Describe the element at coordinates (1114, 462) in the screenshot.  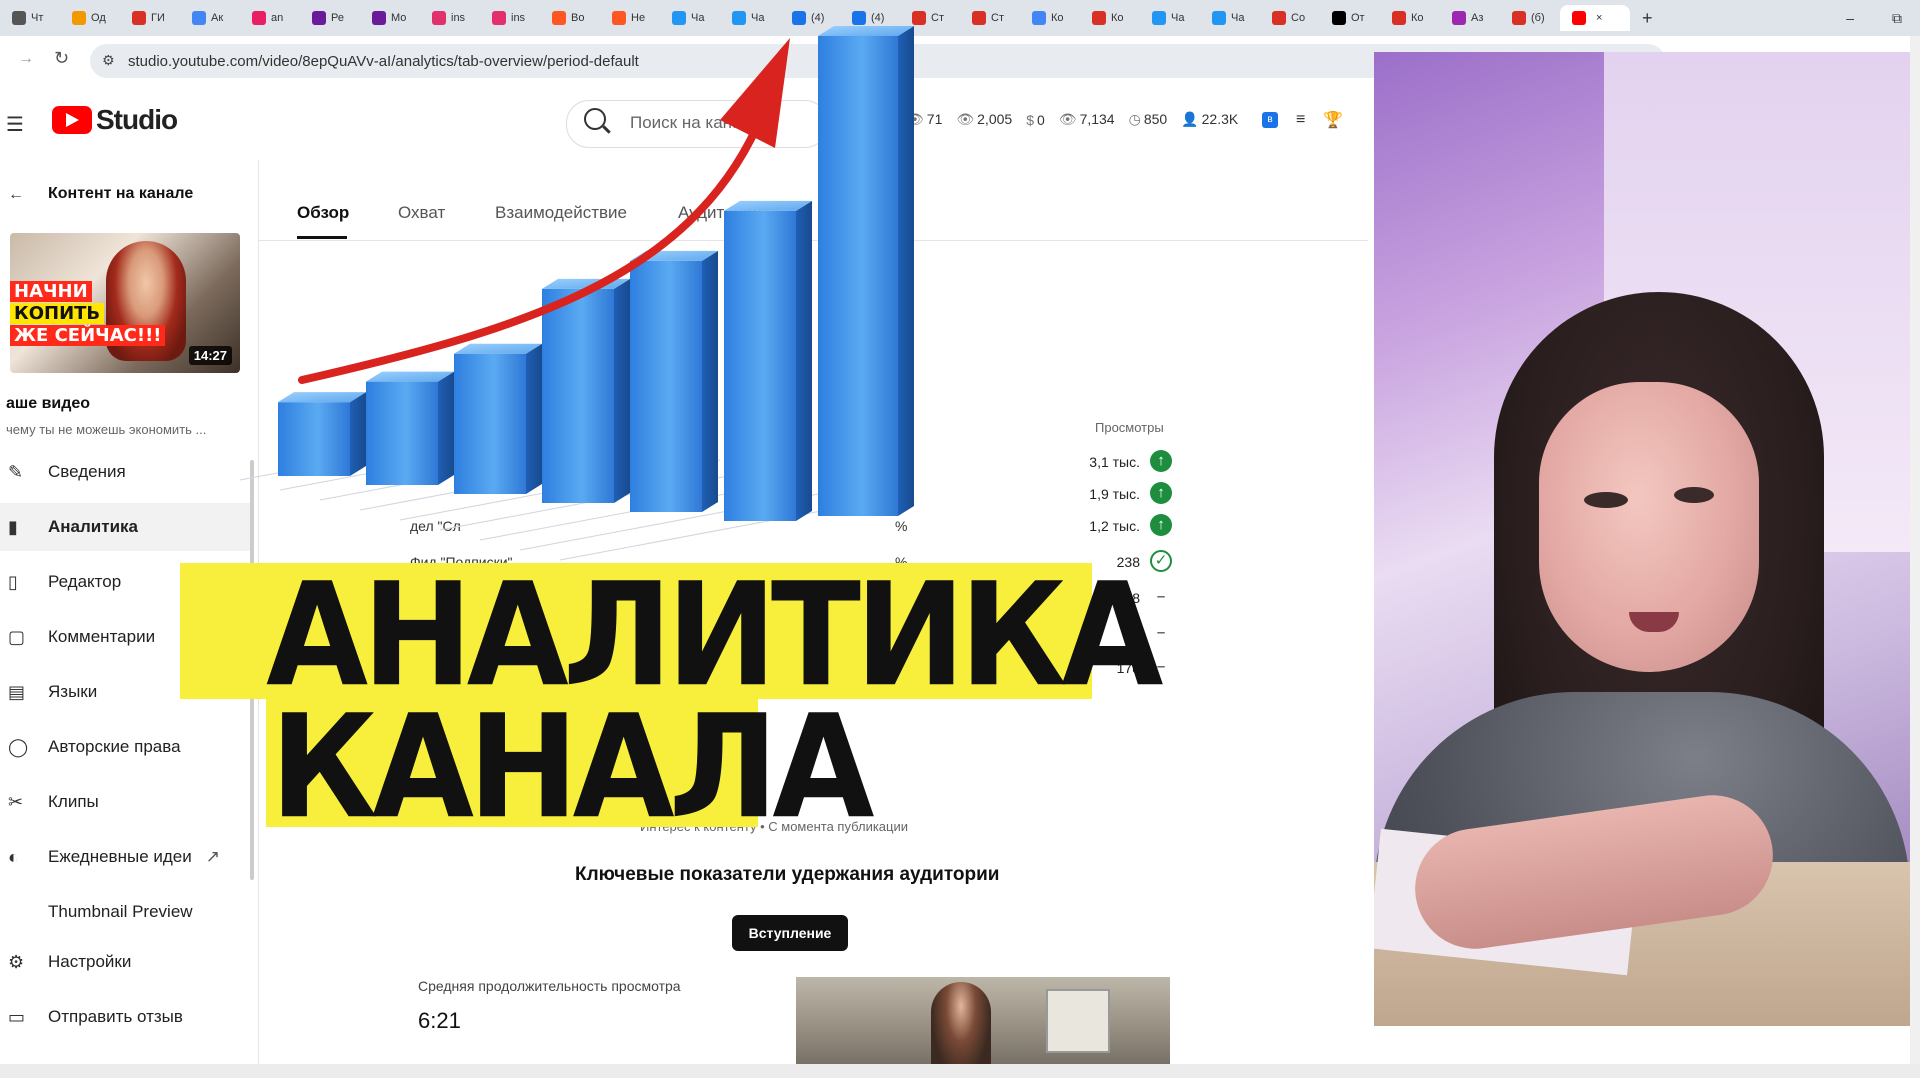
I see `traffic-source-views: 3,1 тыс.` at that location.